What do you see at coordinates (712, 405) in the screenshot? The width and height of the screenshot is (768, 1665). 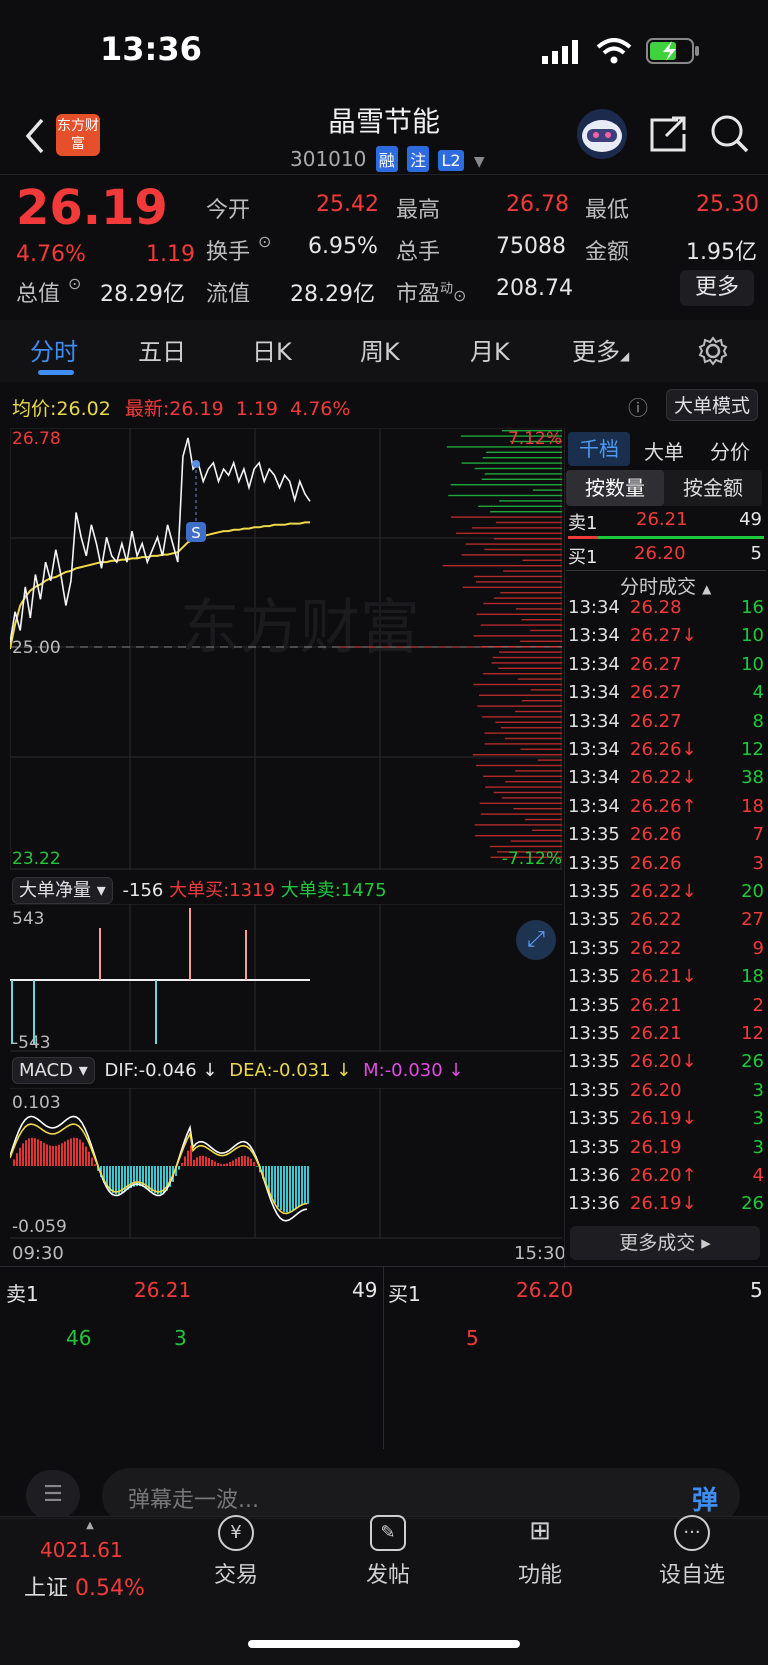 I see `big-order-mode-button: 大单模式` at bounding box center [712, 405].